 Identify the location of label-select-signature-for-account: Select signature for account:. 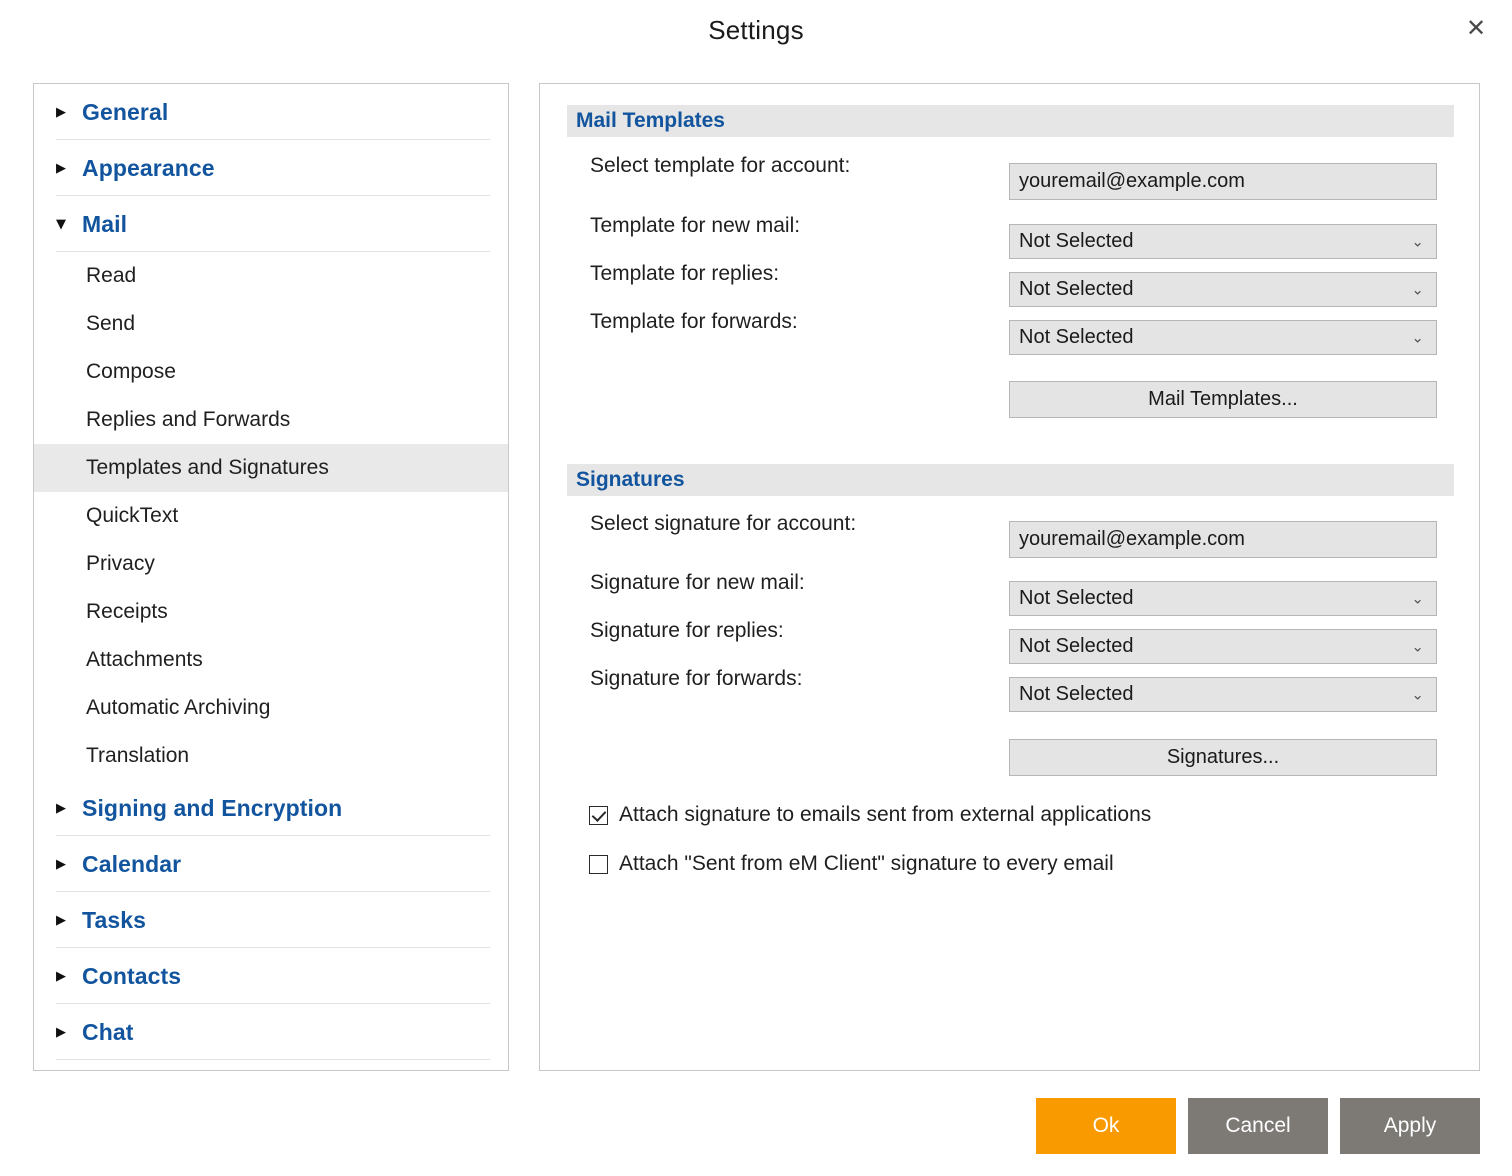
(723, 523).